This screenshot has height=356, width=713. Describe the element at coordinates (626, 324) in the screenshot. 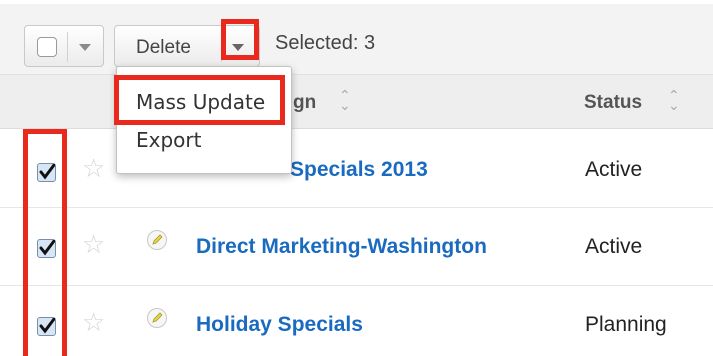

I see `status-value: Planning` at that location.